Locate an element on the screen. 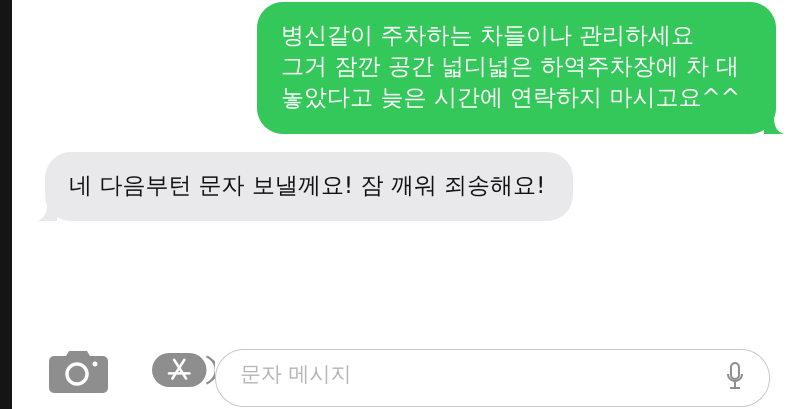 This screenshot has width=800, height=409. message-text: 놓았다고 늦은 시간에 연락하지 마시고요^^ is located at coordinates (510, 98).